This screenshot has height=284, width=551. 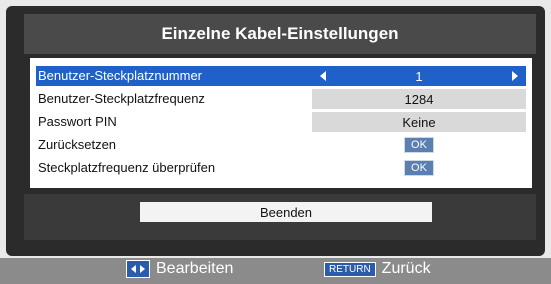 I want to click on reset-cell: OK, so click(x=419, y=145).